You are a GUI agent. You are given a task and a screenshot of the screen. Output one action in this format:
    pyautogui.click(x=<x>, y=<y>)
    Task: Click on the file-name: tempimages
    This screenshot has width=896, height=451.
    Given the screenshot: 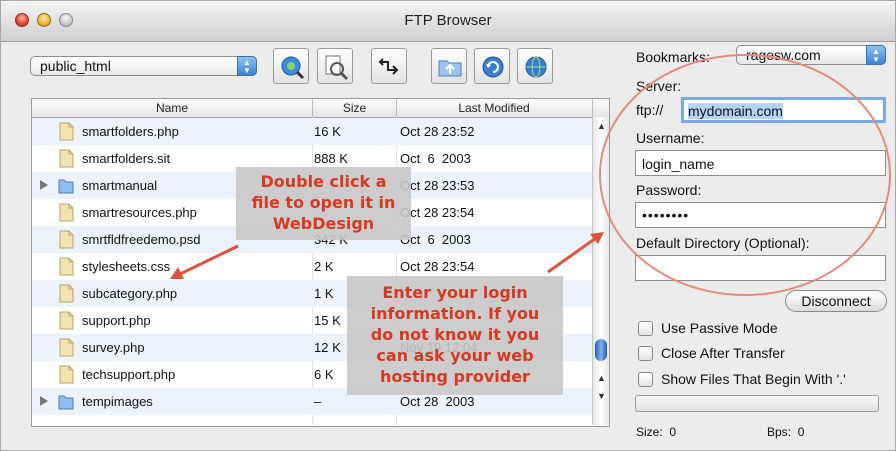 What is the action you would take?
    pyautogui.click(x=117, y=401)
    